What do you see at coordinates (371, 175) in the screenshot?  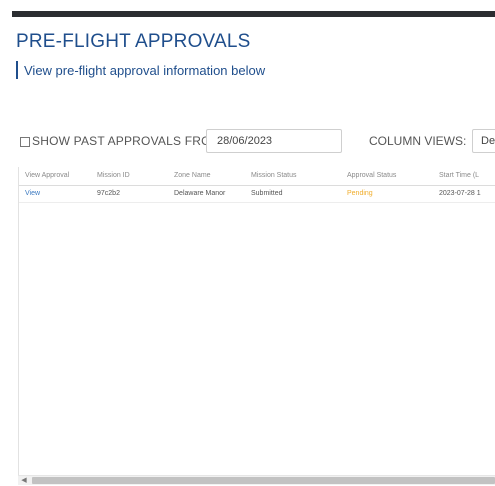 I see `column-header-approval-status: Approval Status` at bounding box center [371, 175].